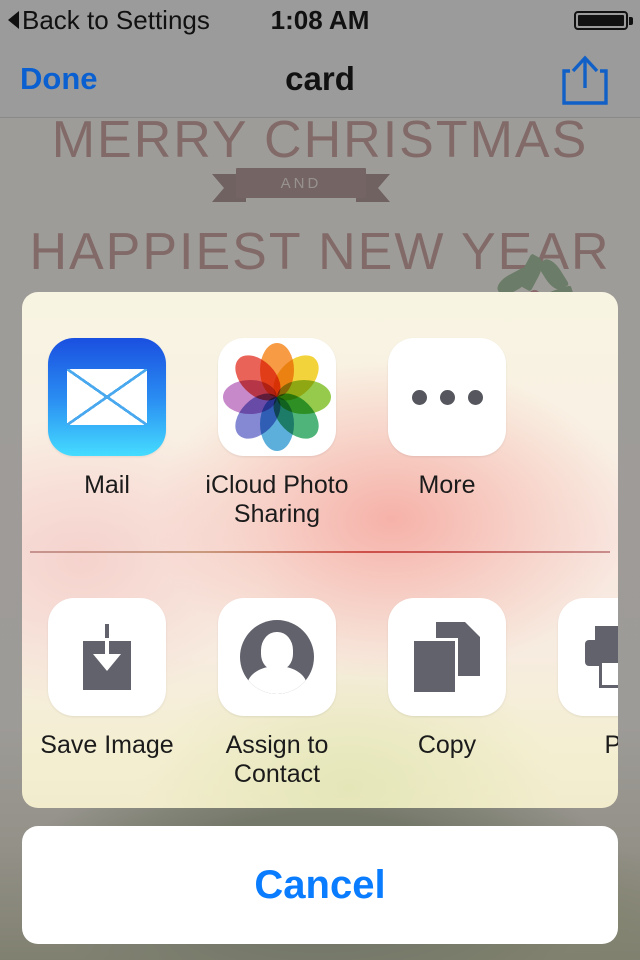 This screenshot has height=960, width=640. I want to click on share-item-label: Mail, so click(107, 485).